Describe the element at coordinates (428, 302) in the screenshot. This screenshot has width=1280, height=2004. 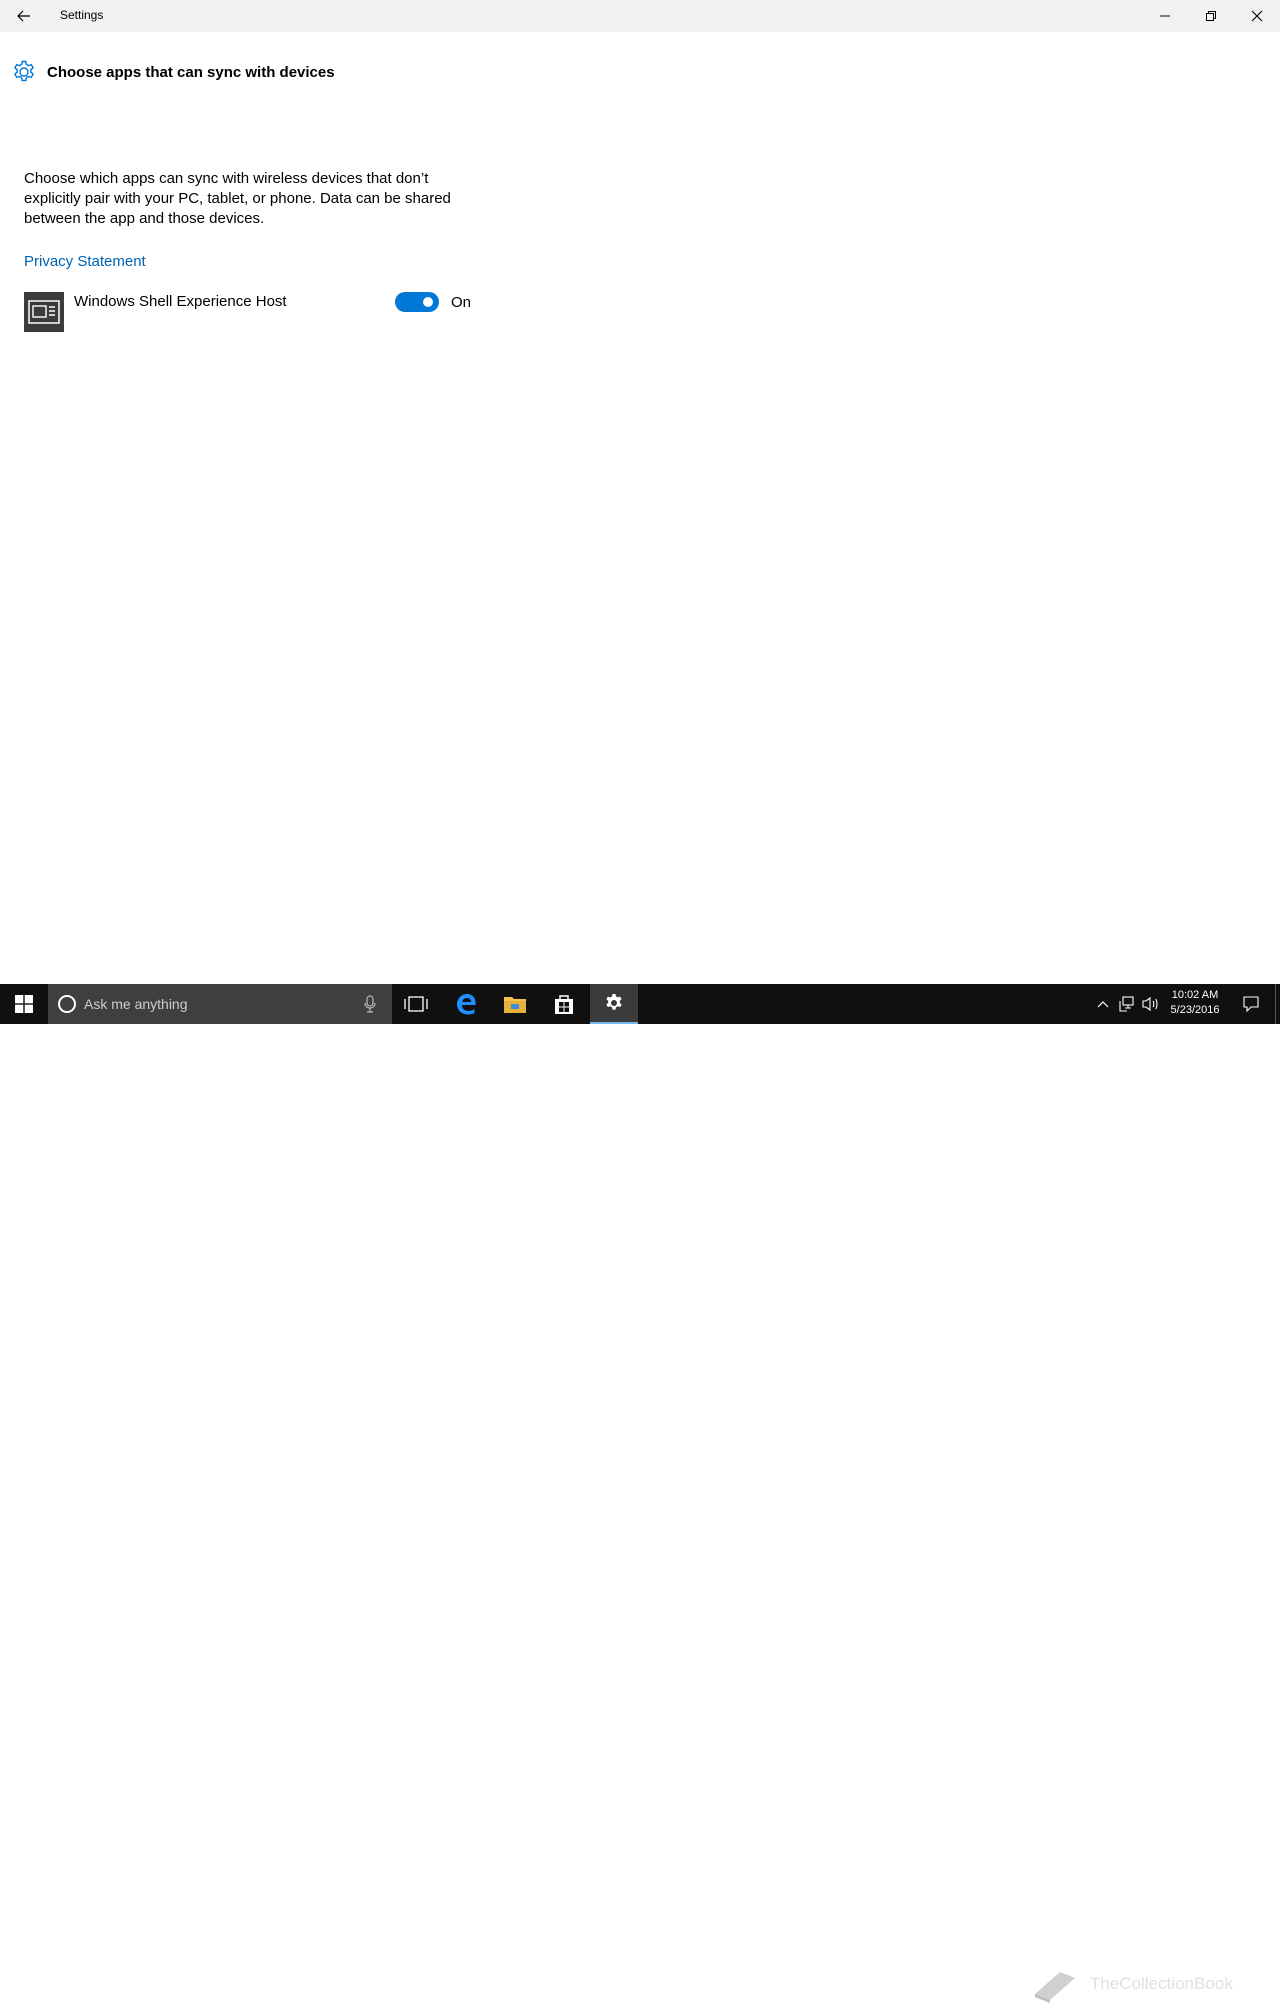
I see `toggle-knob` at that location.